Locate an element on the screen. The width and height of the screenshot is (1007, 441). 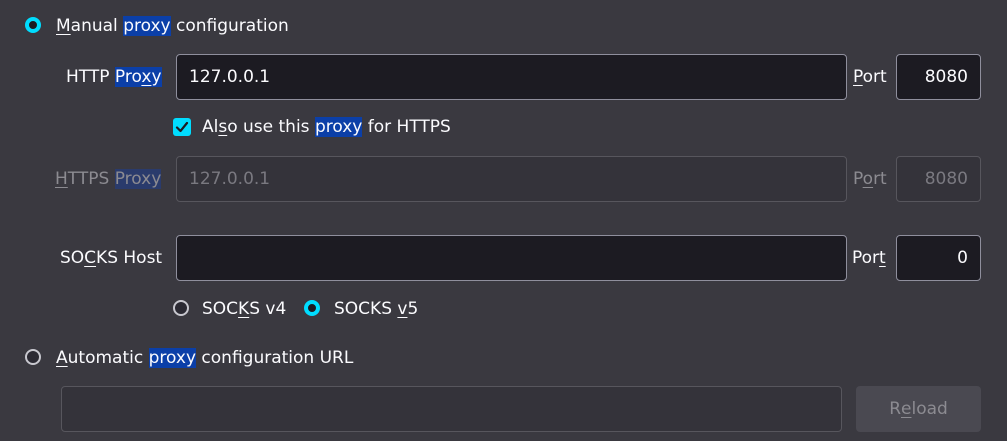
also-https-checkbox is located at coordinates (182, 127).